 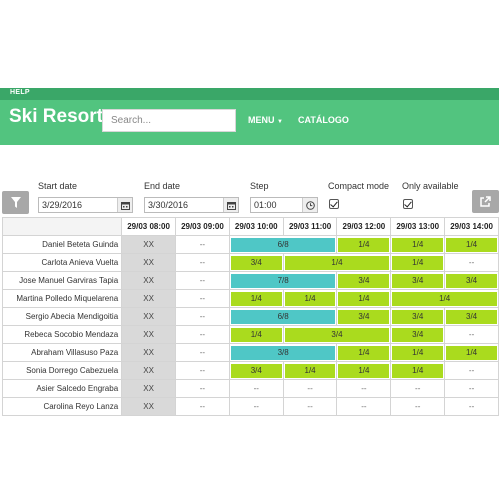 I want to click on occupancy-chip: 7/8, so click(x=283, y=280).